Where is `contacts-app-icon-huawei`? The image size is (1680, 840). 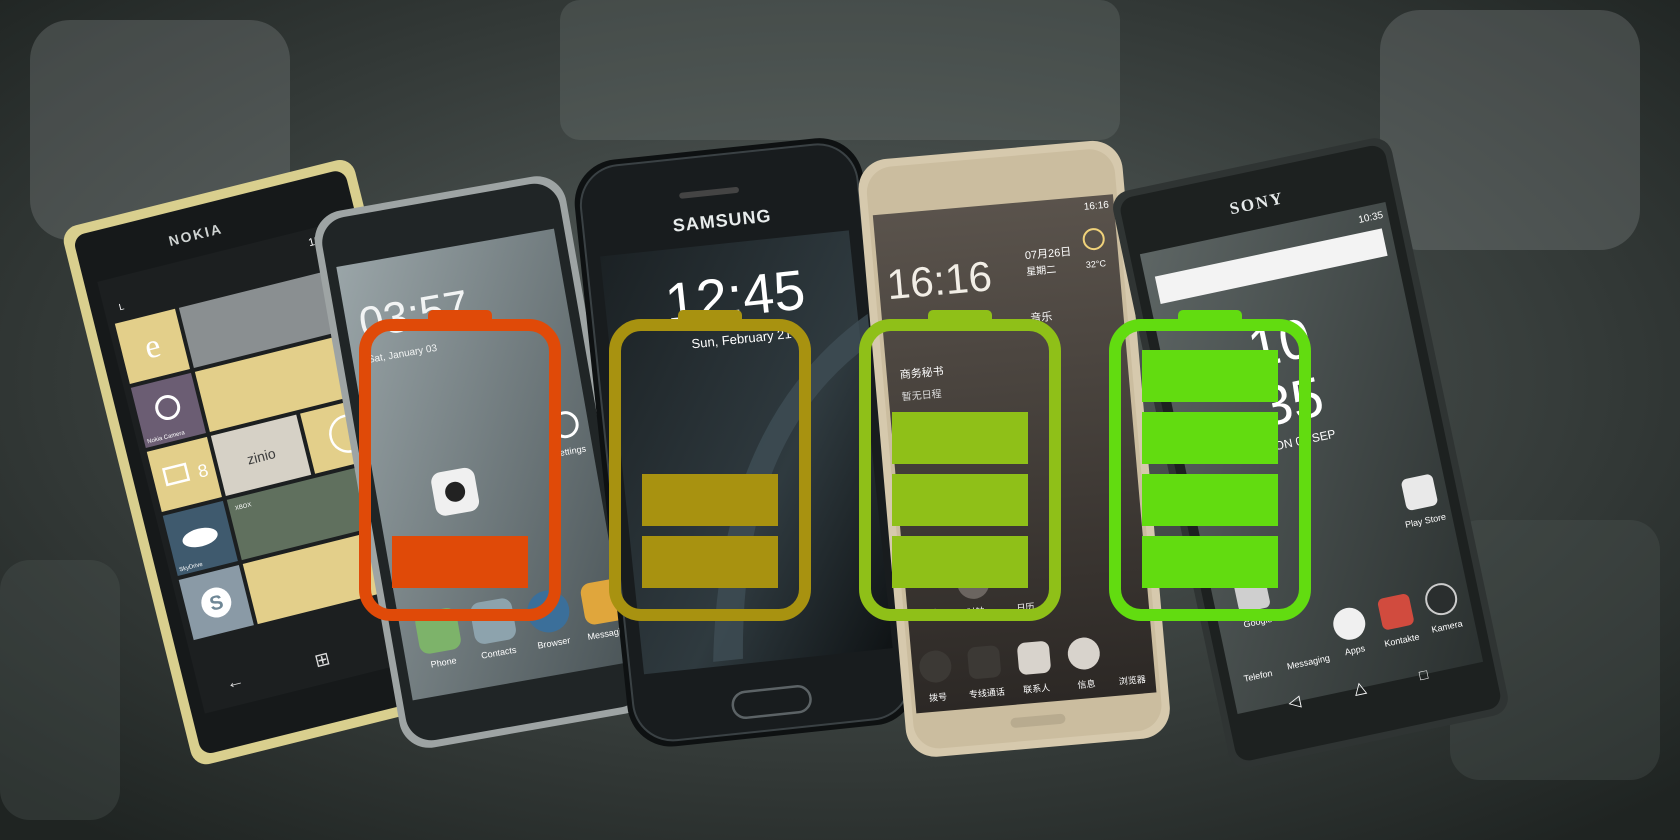 contacts-app-icon-huawei is located at coordinates (1034, 658).